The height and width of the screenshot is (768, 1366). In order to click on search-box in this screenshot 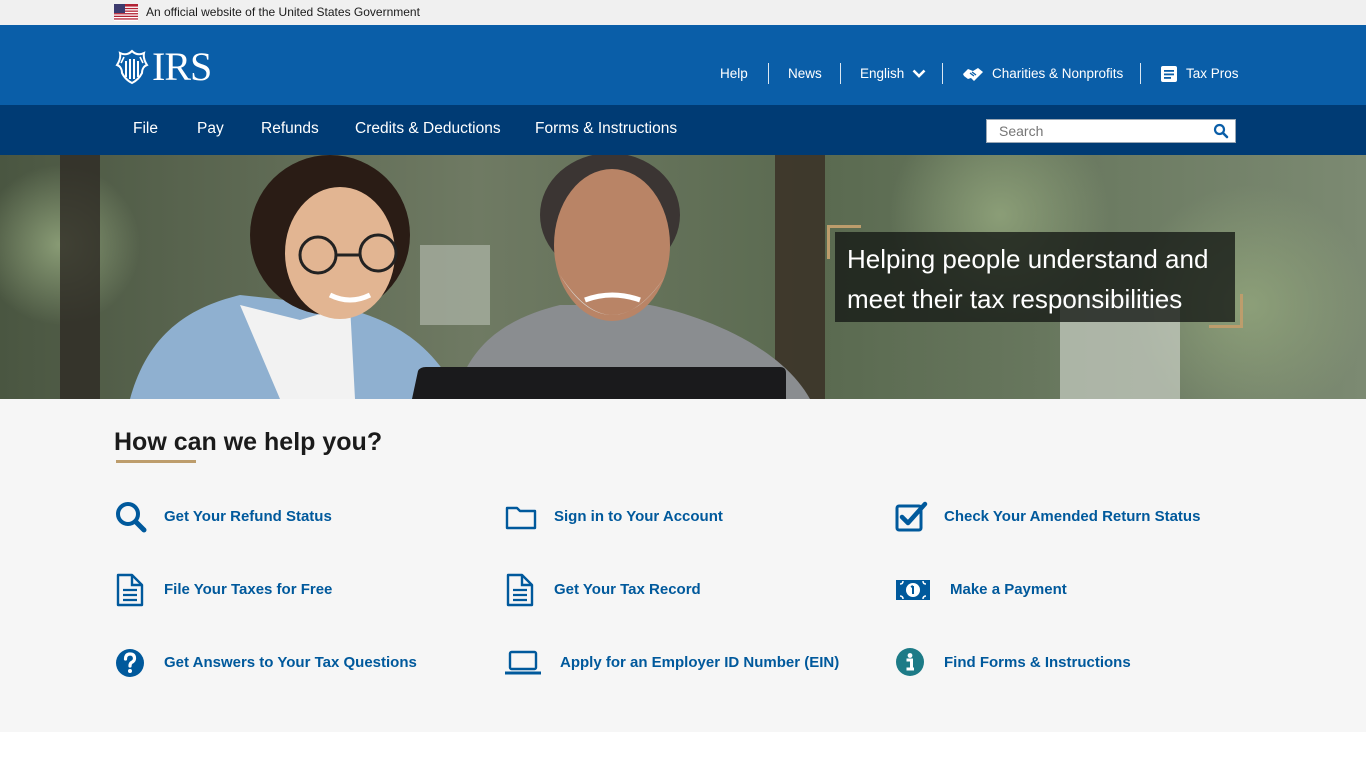, I will do `click(1111, 131)`.